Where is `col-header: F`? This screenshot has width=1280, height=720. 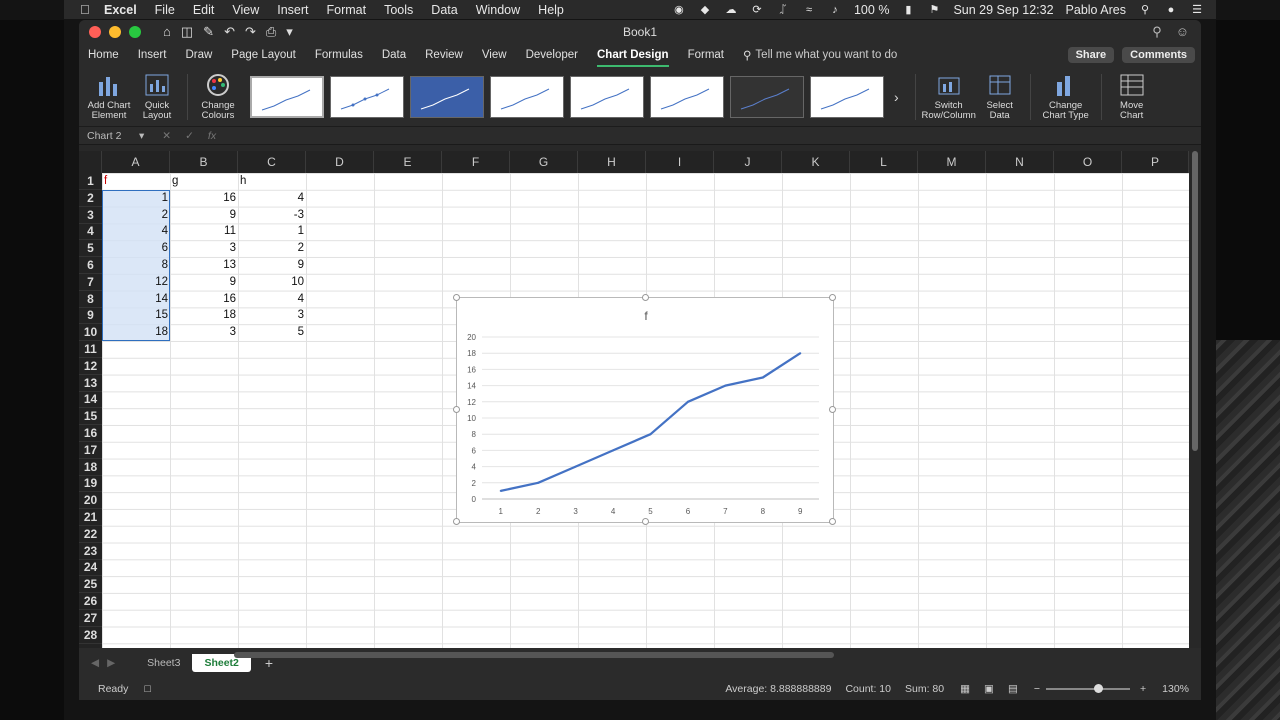 col-header: F is located at coordinates (476, 162).